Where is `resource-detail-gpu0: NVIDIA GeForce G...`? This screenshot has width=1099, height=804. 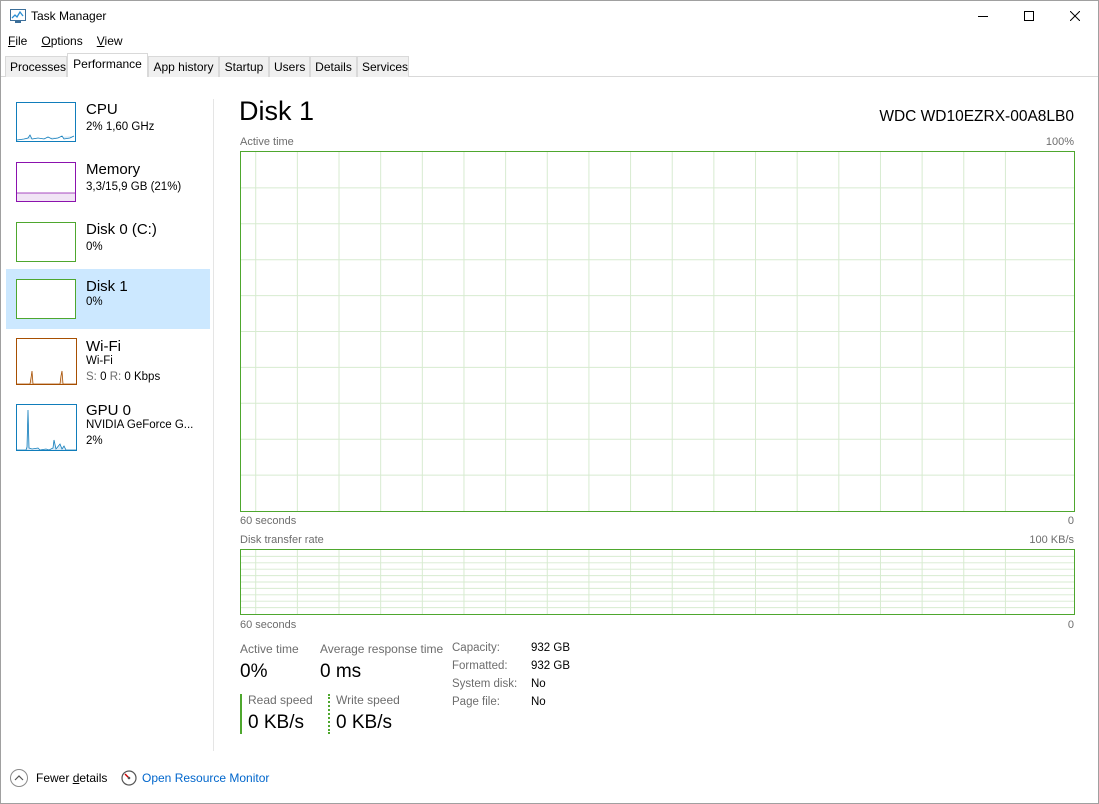
resource-detail-gpu0: NVIDIA GeForce G... is located at coordinates (140, 425).